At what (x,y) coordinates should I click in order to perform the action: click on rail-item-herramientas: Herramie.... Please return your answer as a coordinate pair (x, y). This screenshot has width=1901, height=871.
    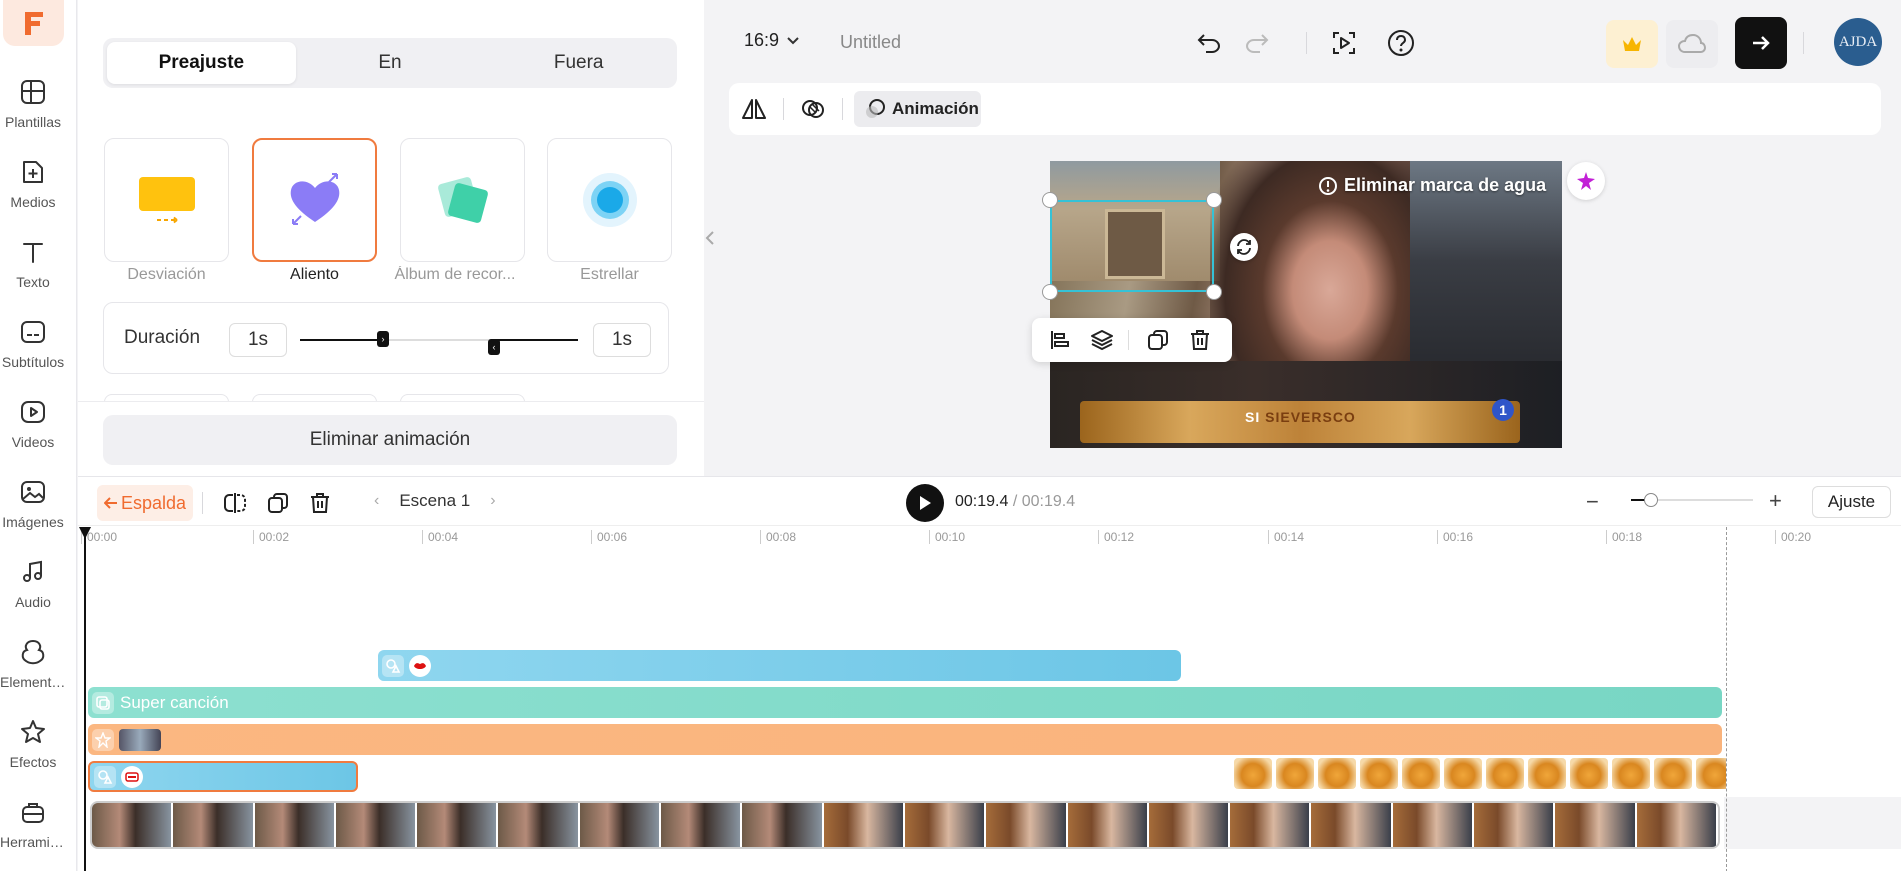
    Looking at the image, I should click on (33, 820).